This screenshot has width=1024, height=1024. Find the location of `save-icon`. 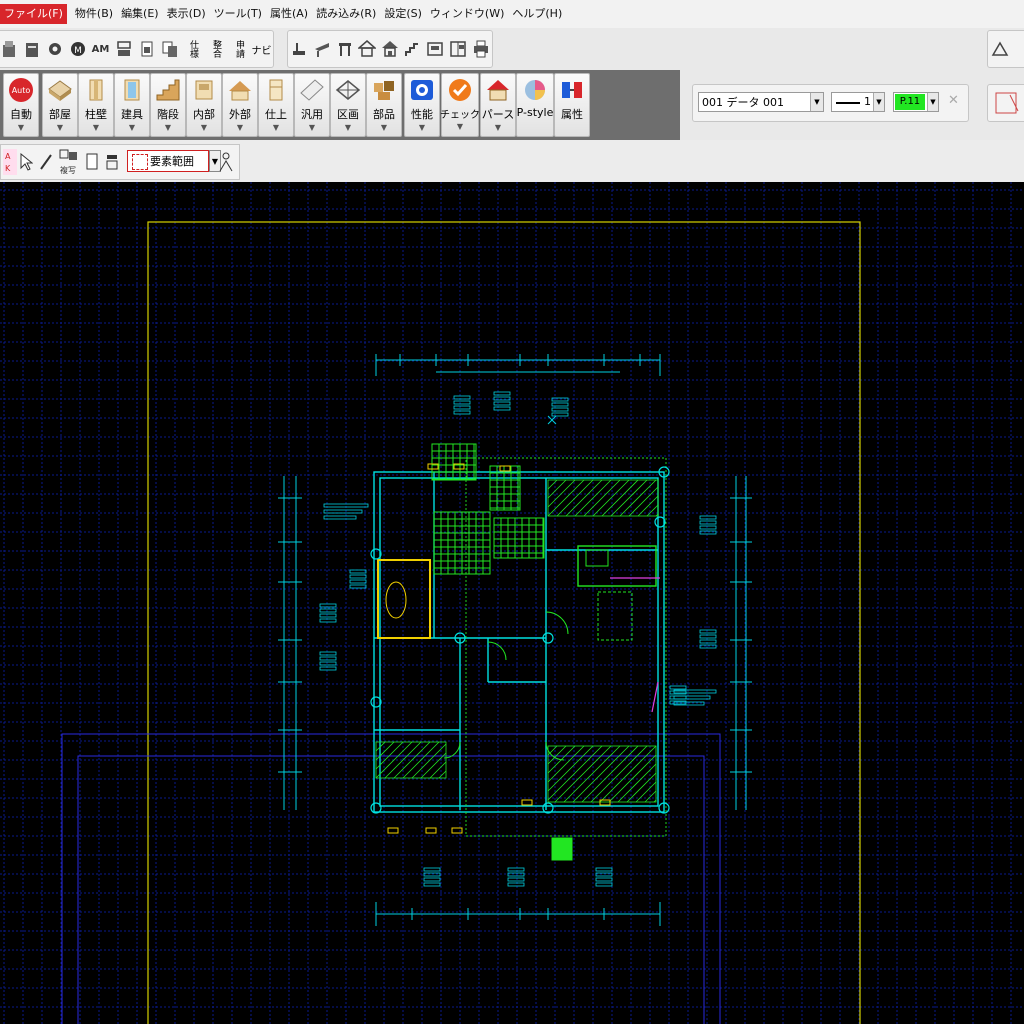

save-icon is located at coordinates (9, 49).